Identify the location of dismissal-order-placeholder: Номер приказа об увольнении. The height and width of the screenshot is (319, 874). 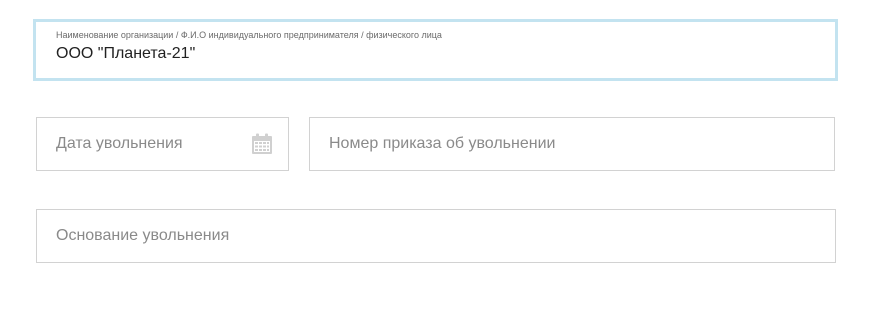
(442, 143).